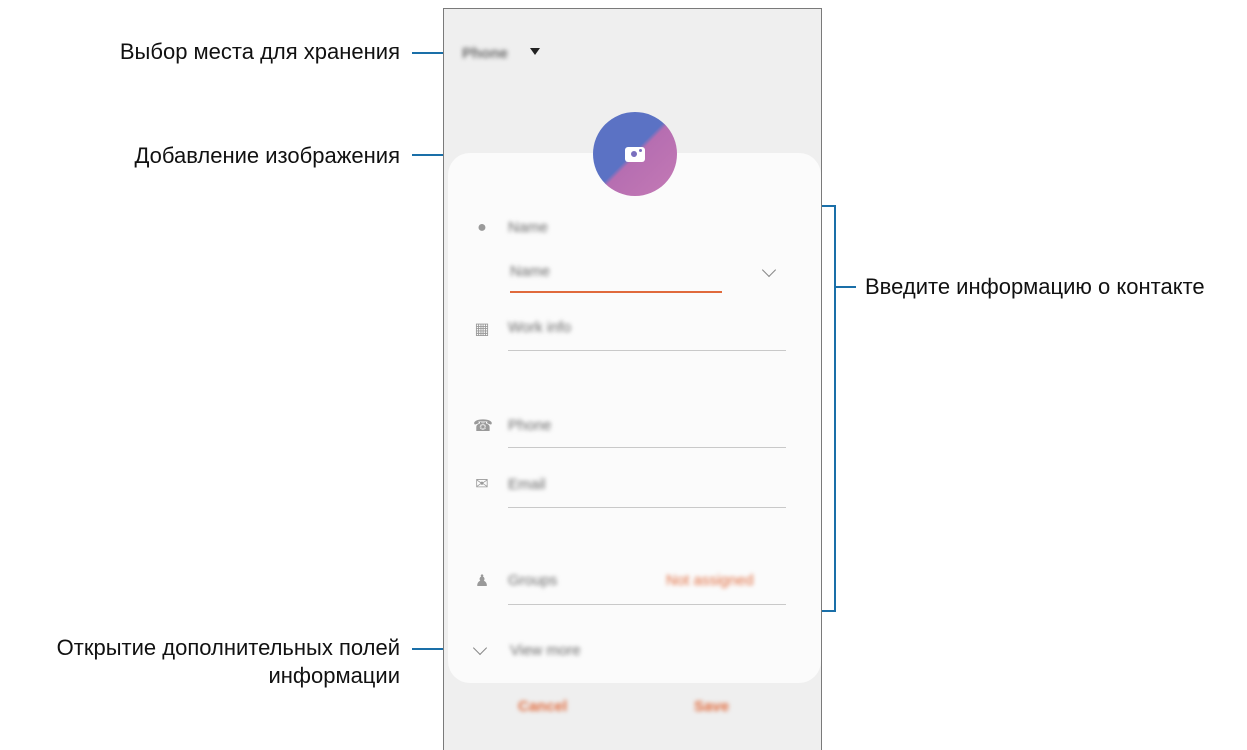 The image size is (1247, 750). I want to click on callout-more-fields-line2: информации, so click(334, 675).